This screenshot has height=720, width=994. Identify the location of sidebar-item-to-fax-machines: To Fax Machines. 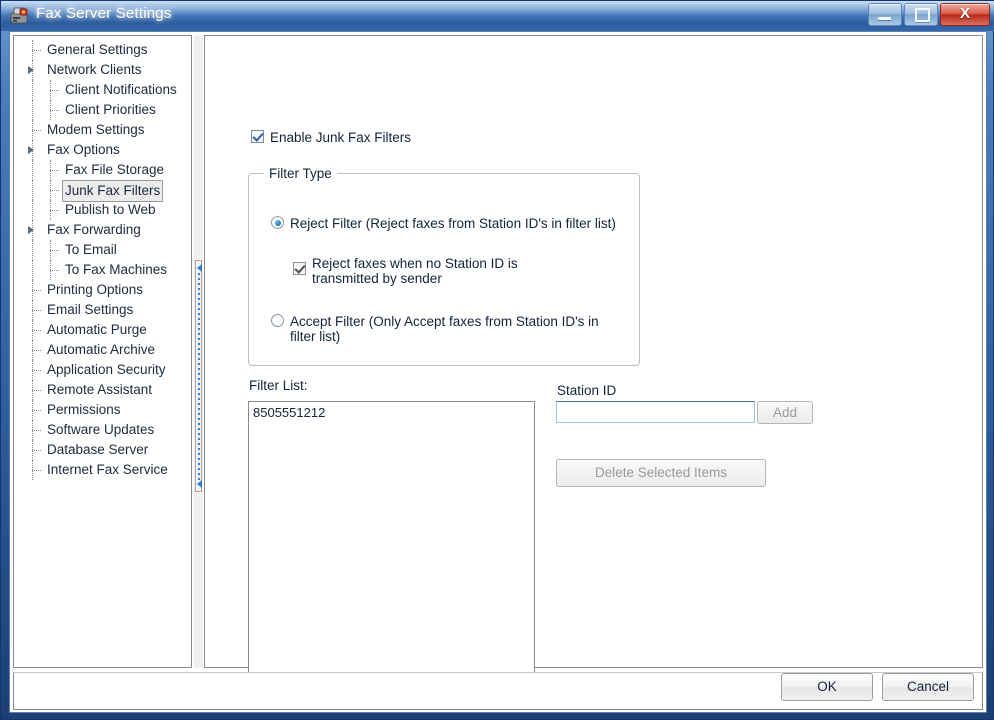
(102, 270).